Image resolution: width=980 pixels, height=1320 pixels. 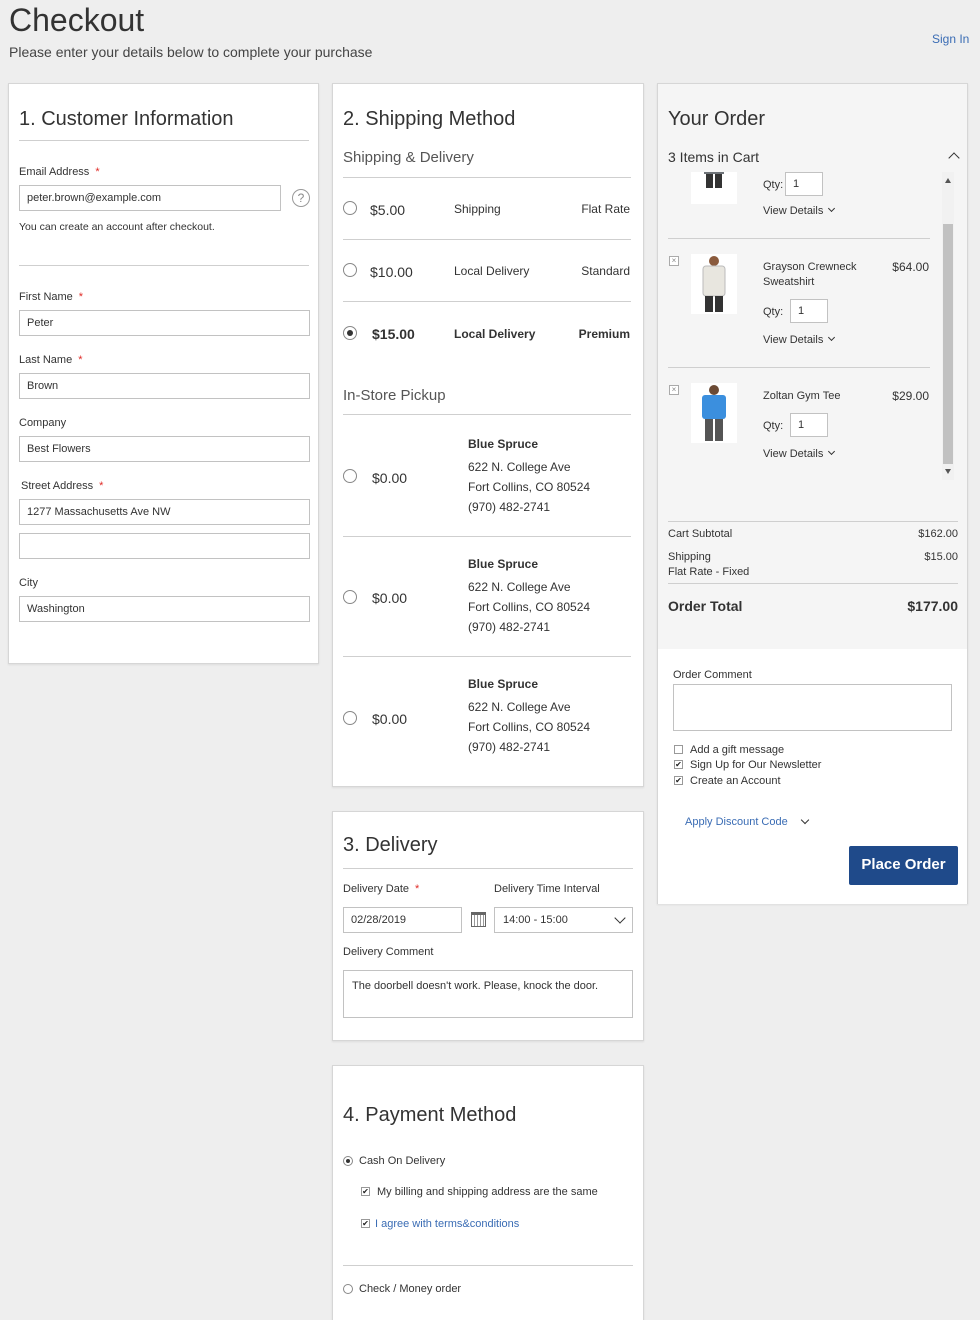 What do you see at coordinates (43, 423) in the screenshot?
I see `company-label: Company` at bounding box center [43, 423].